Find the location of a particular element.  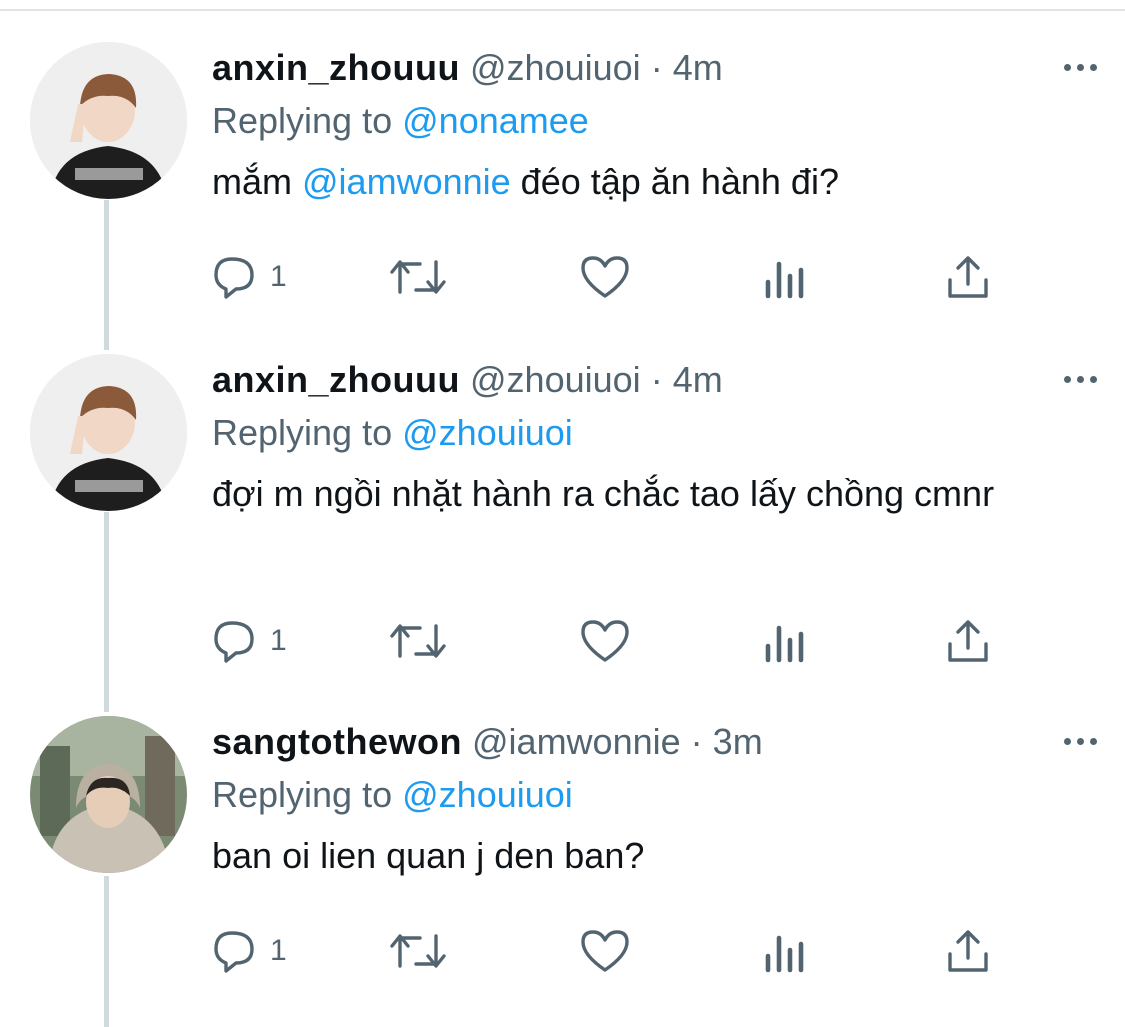

replying-to-mention: @nonamee is located at coordinates (495, 120).